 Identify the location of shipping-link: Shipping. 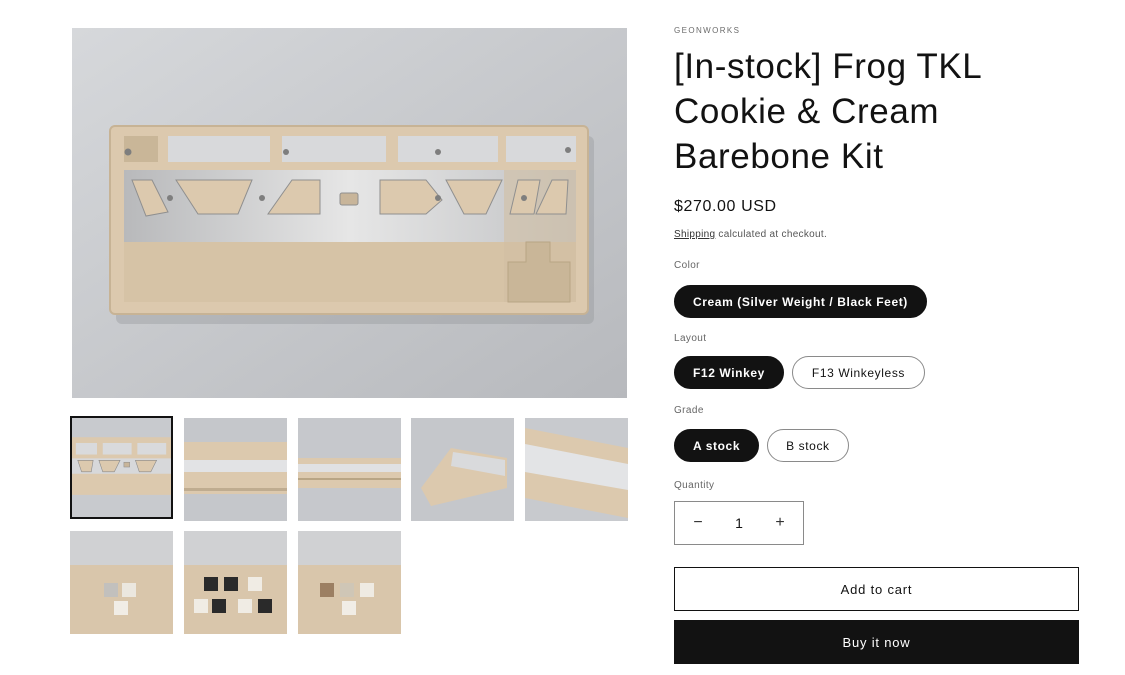
(694, 234).